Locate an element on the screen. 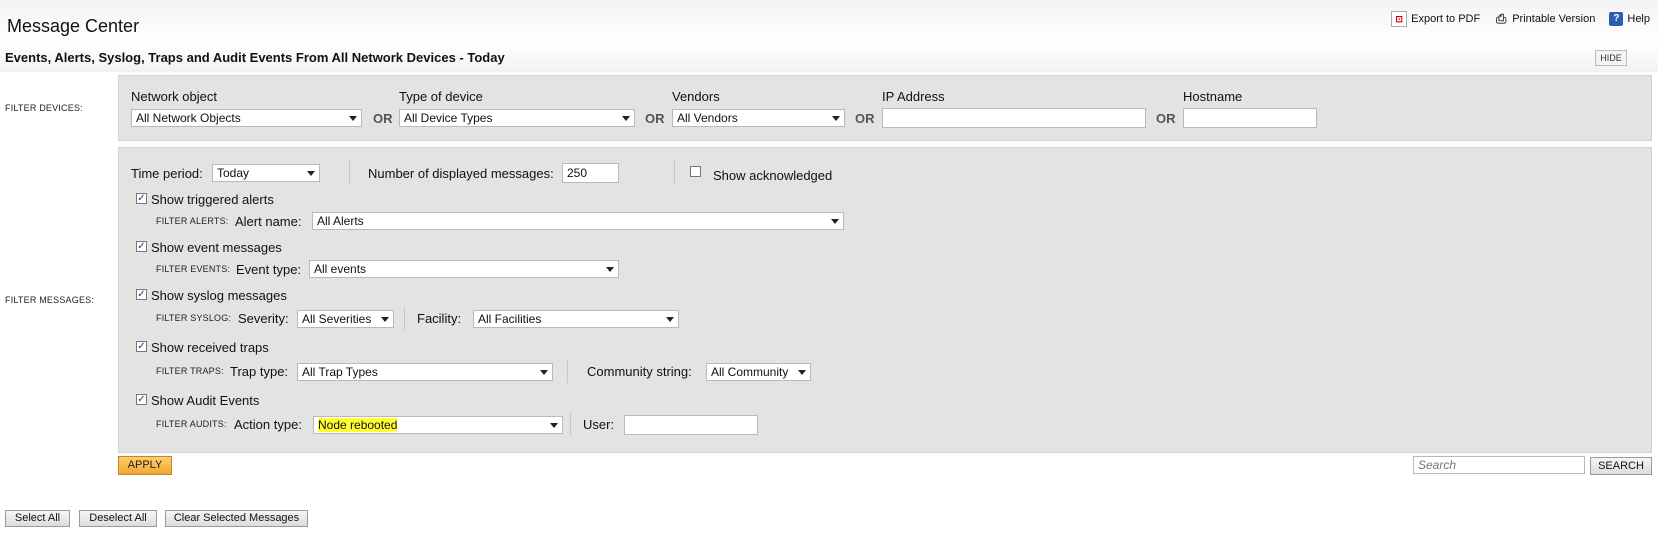 This screenshot has height=545, width=1658. network-object-value: All Network Objects is located at coordinates (188, 118).